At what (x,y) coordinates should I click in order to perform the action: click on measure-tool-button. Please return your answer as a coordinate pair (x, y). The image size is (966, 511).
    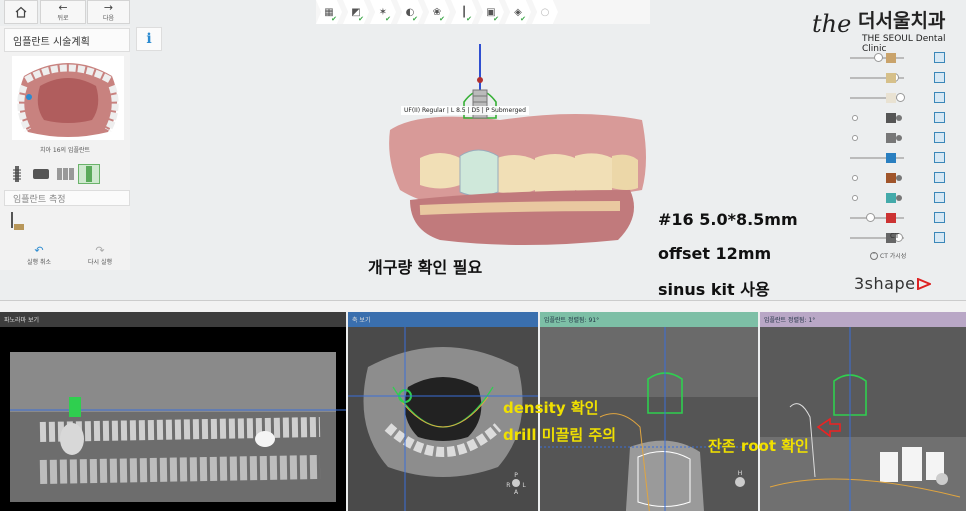
    Looking at the image, I should click on (21, 223).